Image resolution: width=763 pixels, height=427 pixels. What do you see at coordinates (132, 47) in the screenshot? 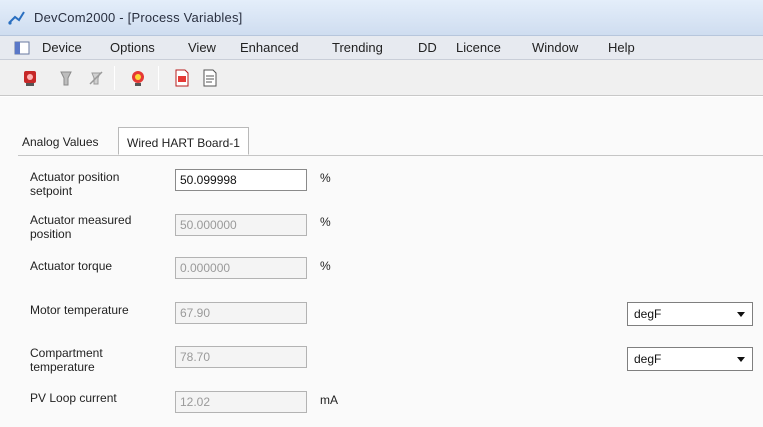
I see `menu-options: Options` at bounding box center [132, 47].